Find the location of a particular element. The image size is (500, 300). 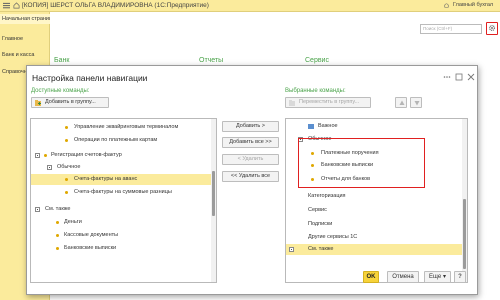

selected-list-scrollbar is located at coordinates (464, 200).